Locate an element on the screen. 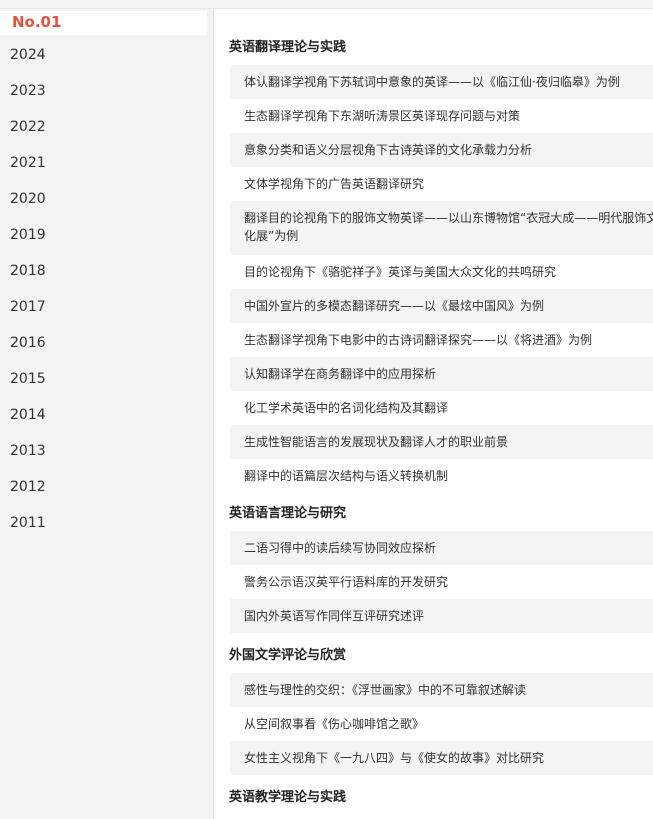 The image size is (653, 819). article-link: 意象分类和语义分层视角下古诗英译的文化承载力分析 is located at coordinates (441, 150).